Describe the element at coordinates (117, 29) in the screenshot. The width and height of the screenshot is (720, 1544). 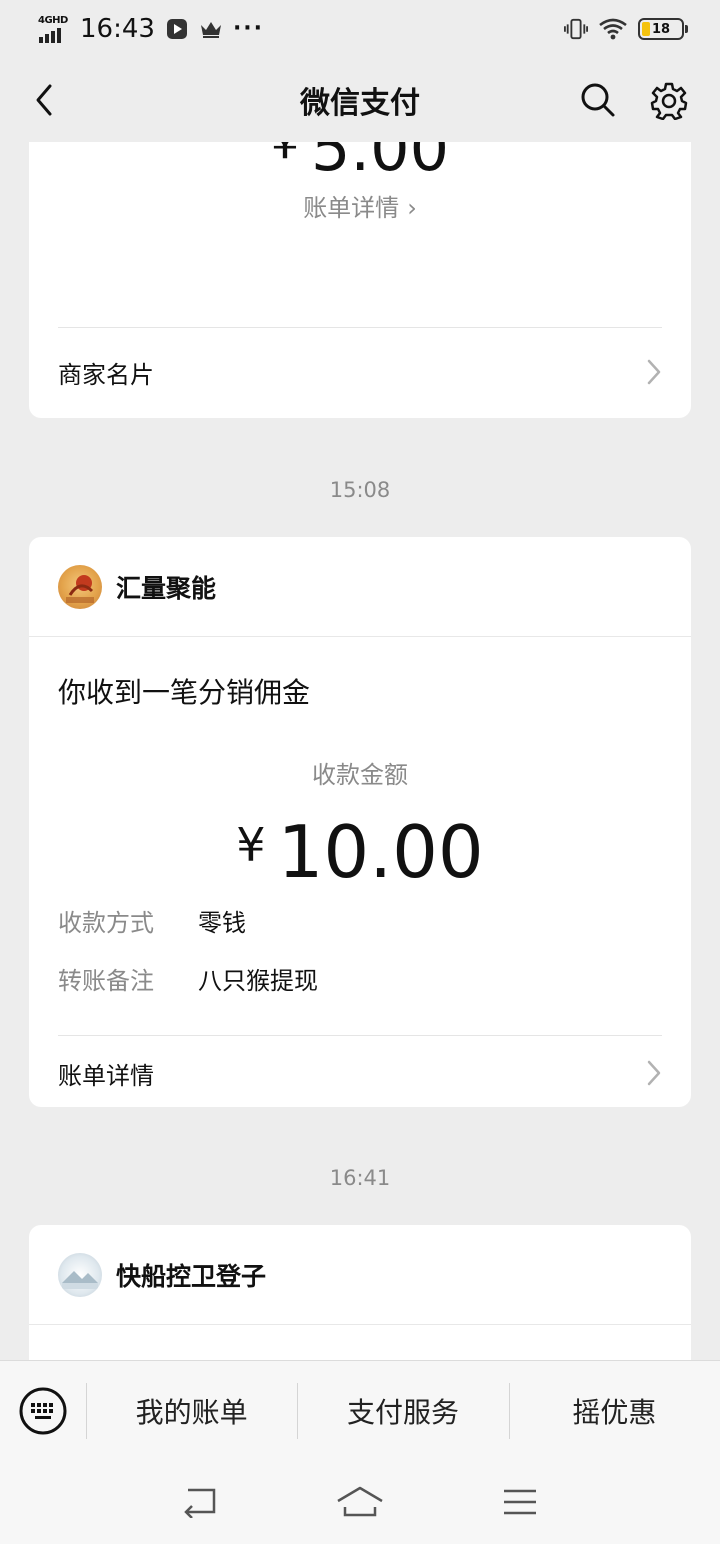
I see `status-time: 16:43` at that location.